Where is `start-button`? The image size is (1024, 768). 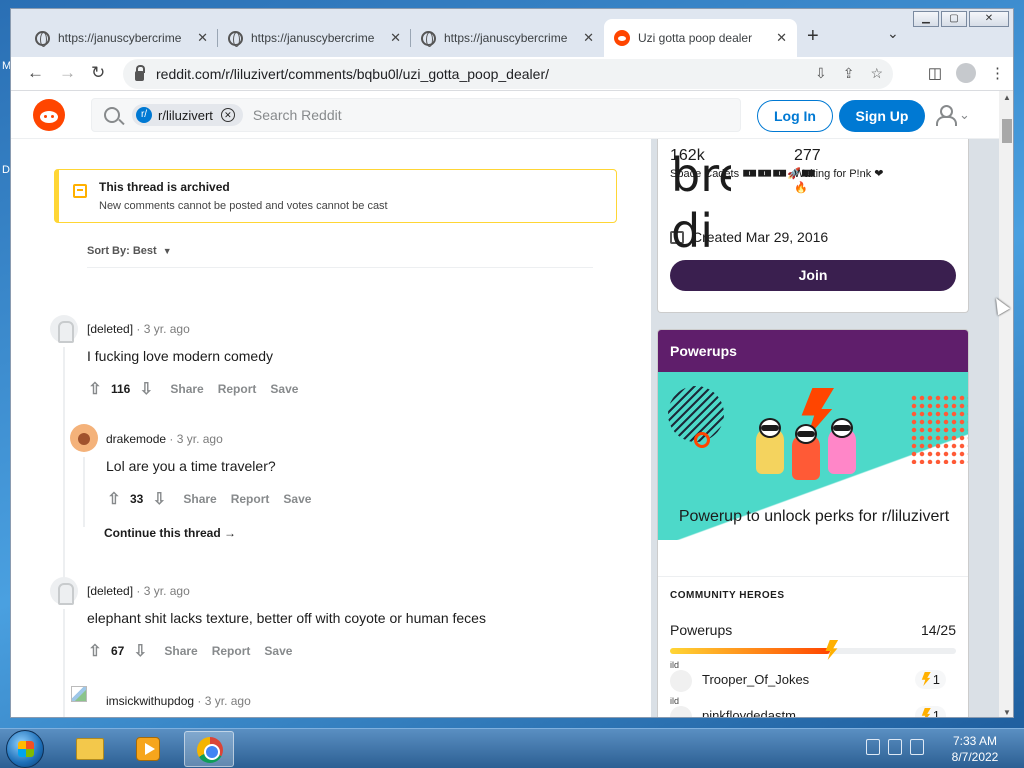 start-button is located at coordinates (25, 749).